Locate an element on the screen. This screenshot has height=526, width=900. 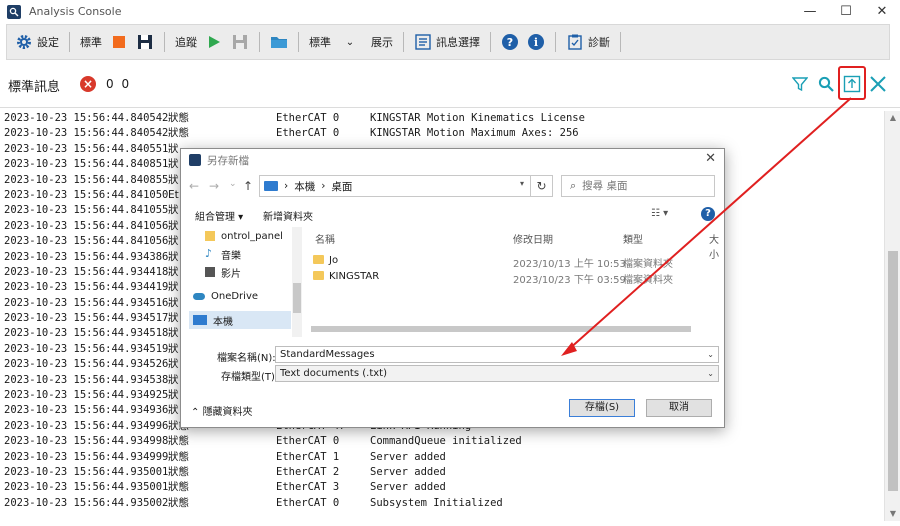
window-title: Analysis Console is located at coordinates (75, 11).